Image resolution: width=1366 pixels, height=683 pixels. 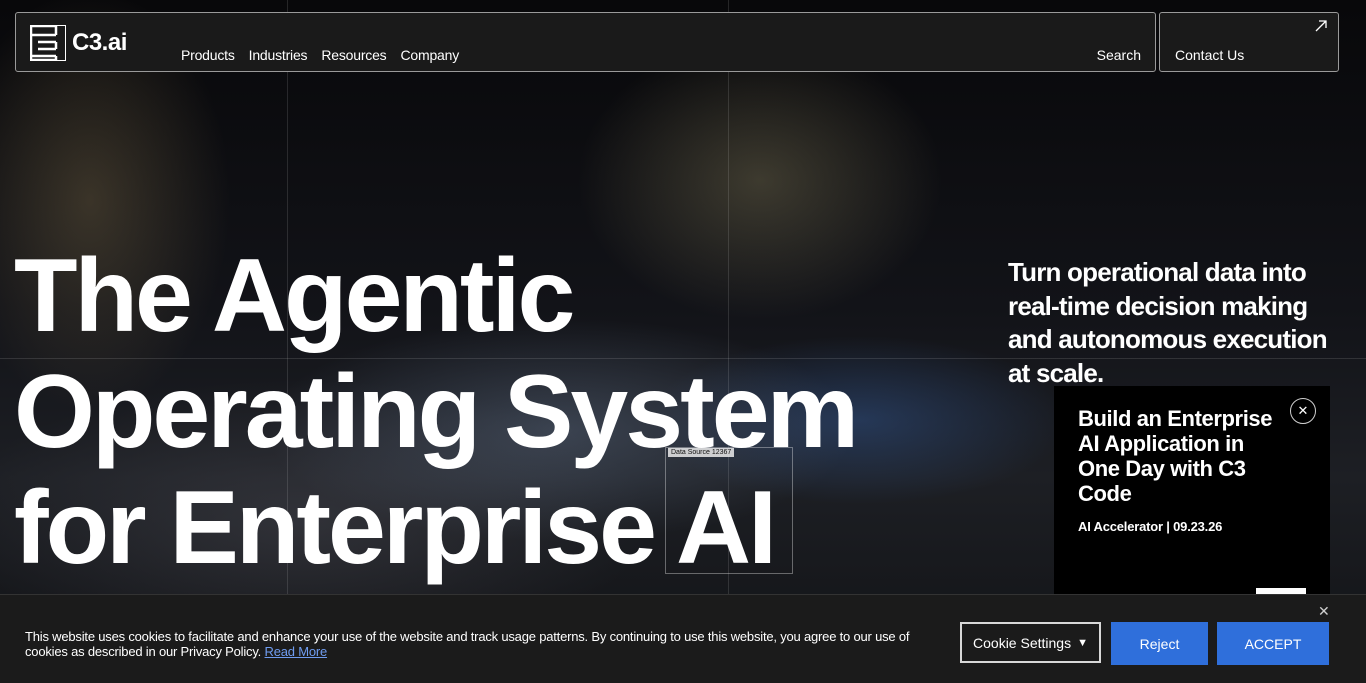 I want to click on data-source-frame, so click(x=729, y=510).